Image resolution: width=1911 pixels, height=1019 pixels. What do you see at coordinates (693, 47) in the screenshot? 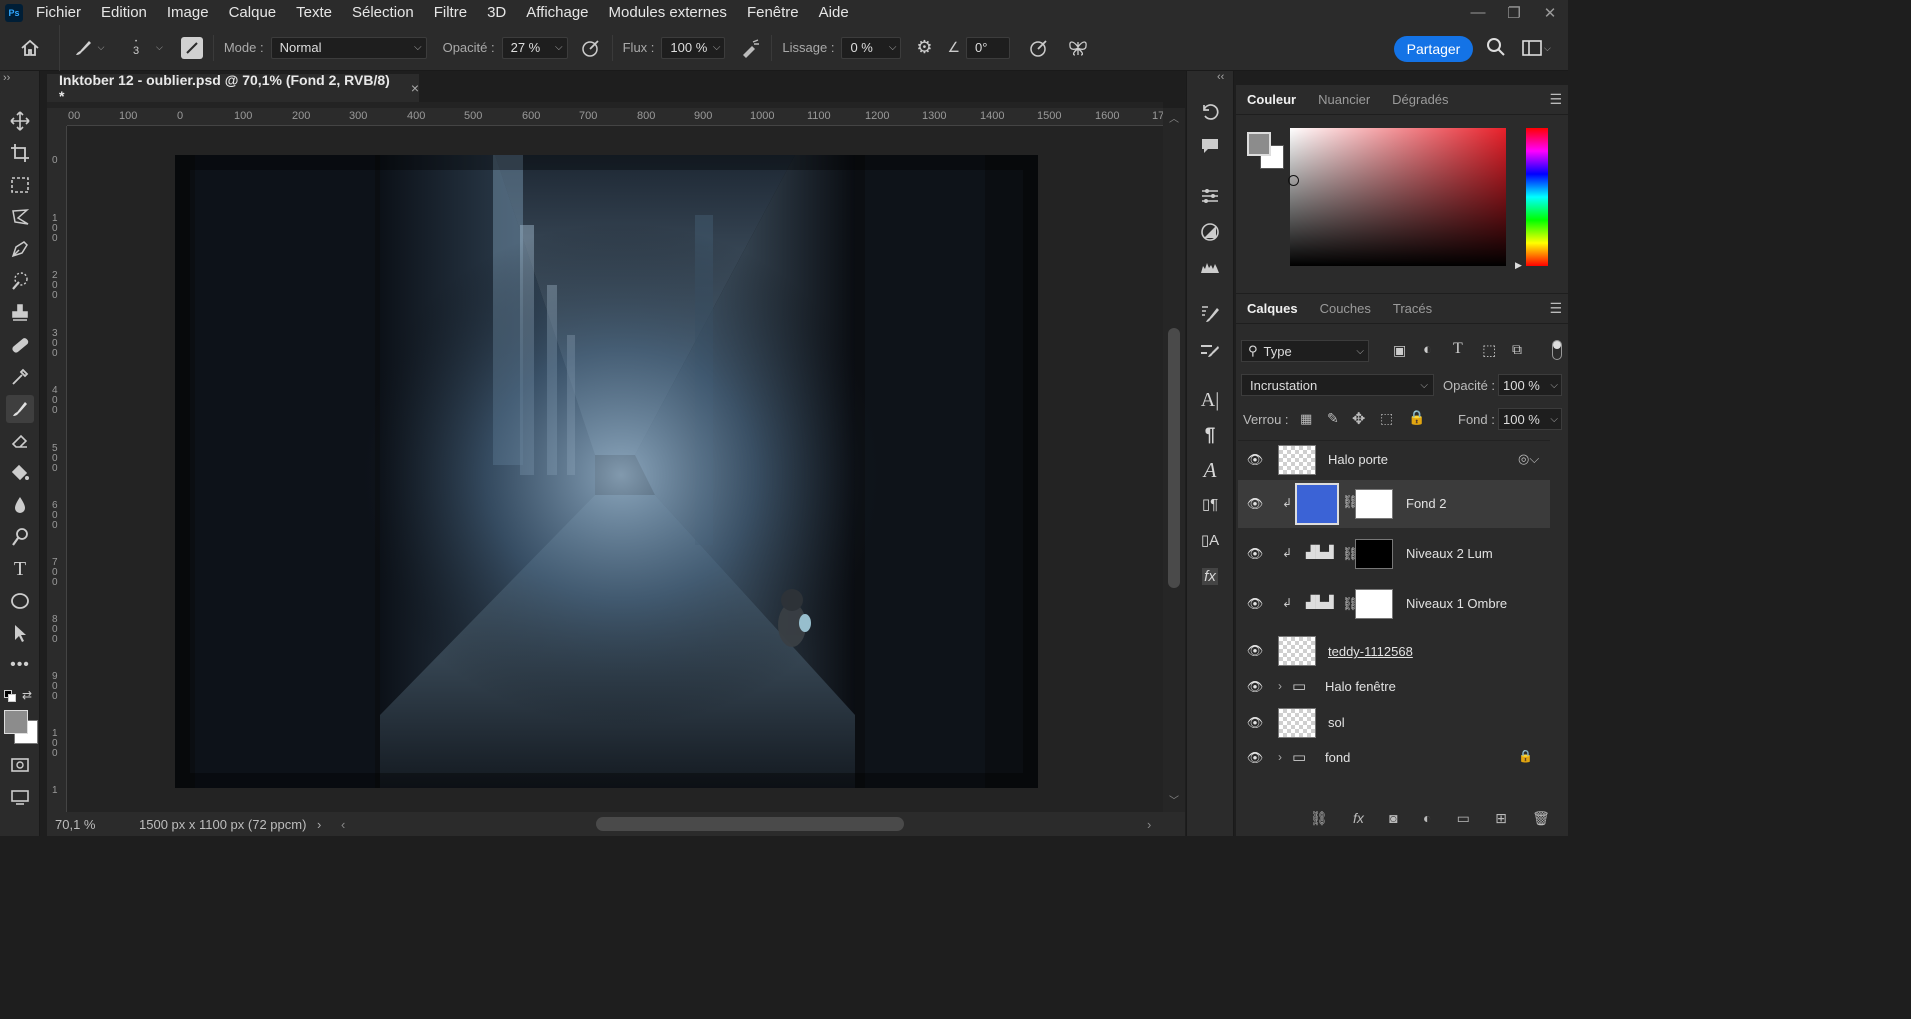
I see `flow-input: 100 % ⌵` at bounding box center [693, 47].